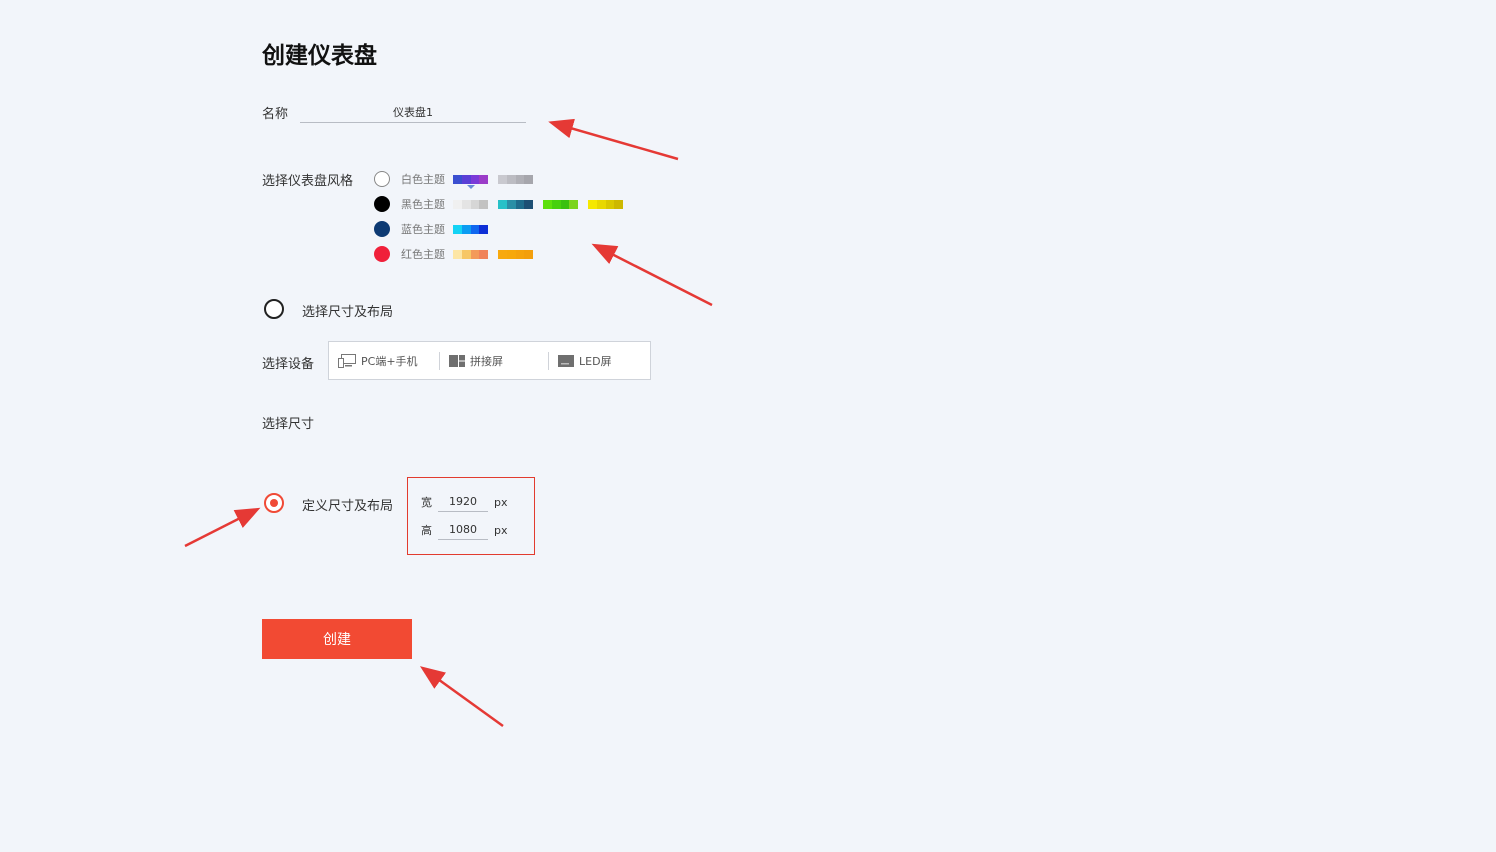 The image size is (1496, 852). I want to click on page-title: 创建仪表盘, so click(319, 56).